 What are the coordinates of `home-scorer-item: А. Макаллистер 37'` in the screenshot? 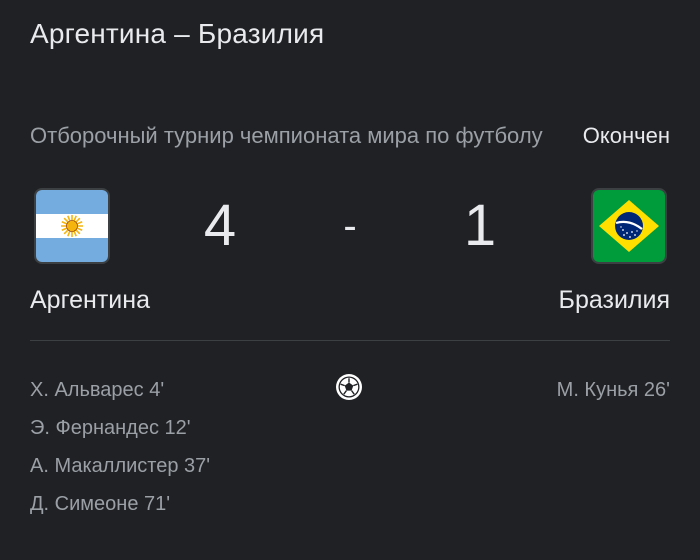 It's located at (120, 466).